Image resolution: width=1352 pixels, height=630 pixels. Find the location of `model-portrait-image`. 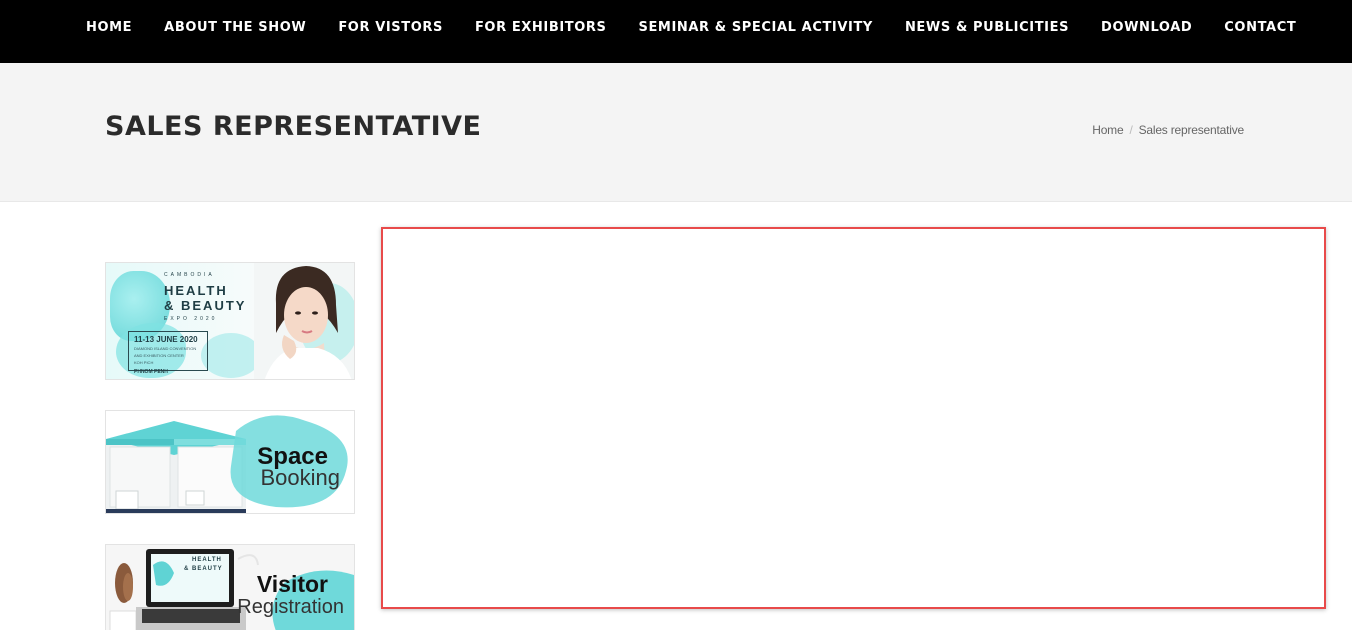

model-portrait-image is located at coordinates (304, 321).